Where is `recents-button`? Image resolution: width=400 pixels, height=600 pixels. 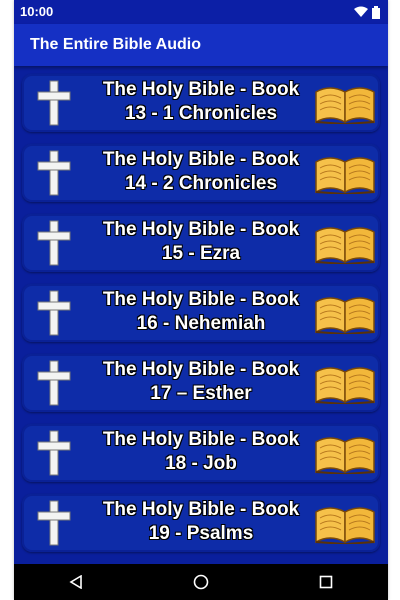
recents-button is located at coordinates (326, 582).